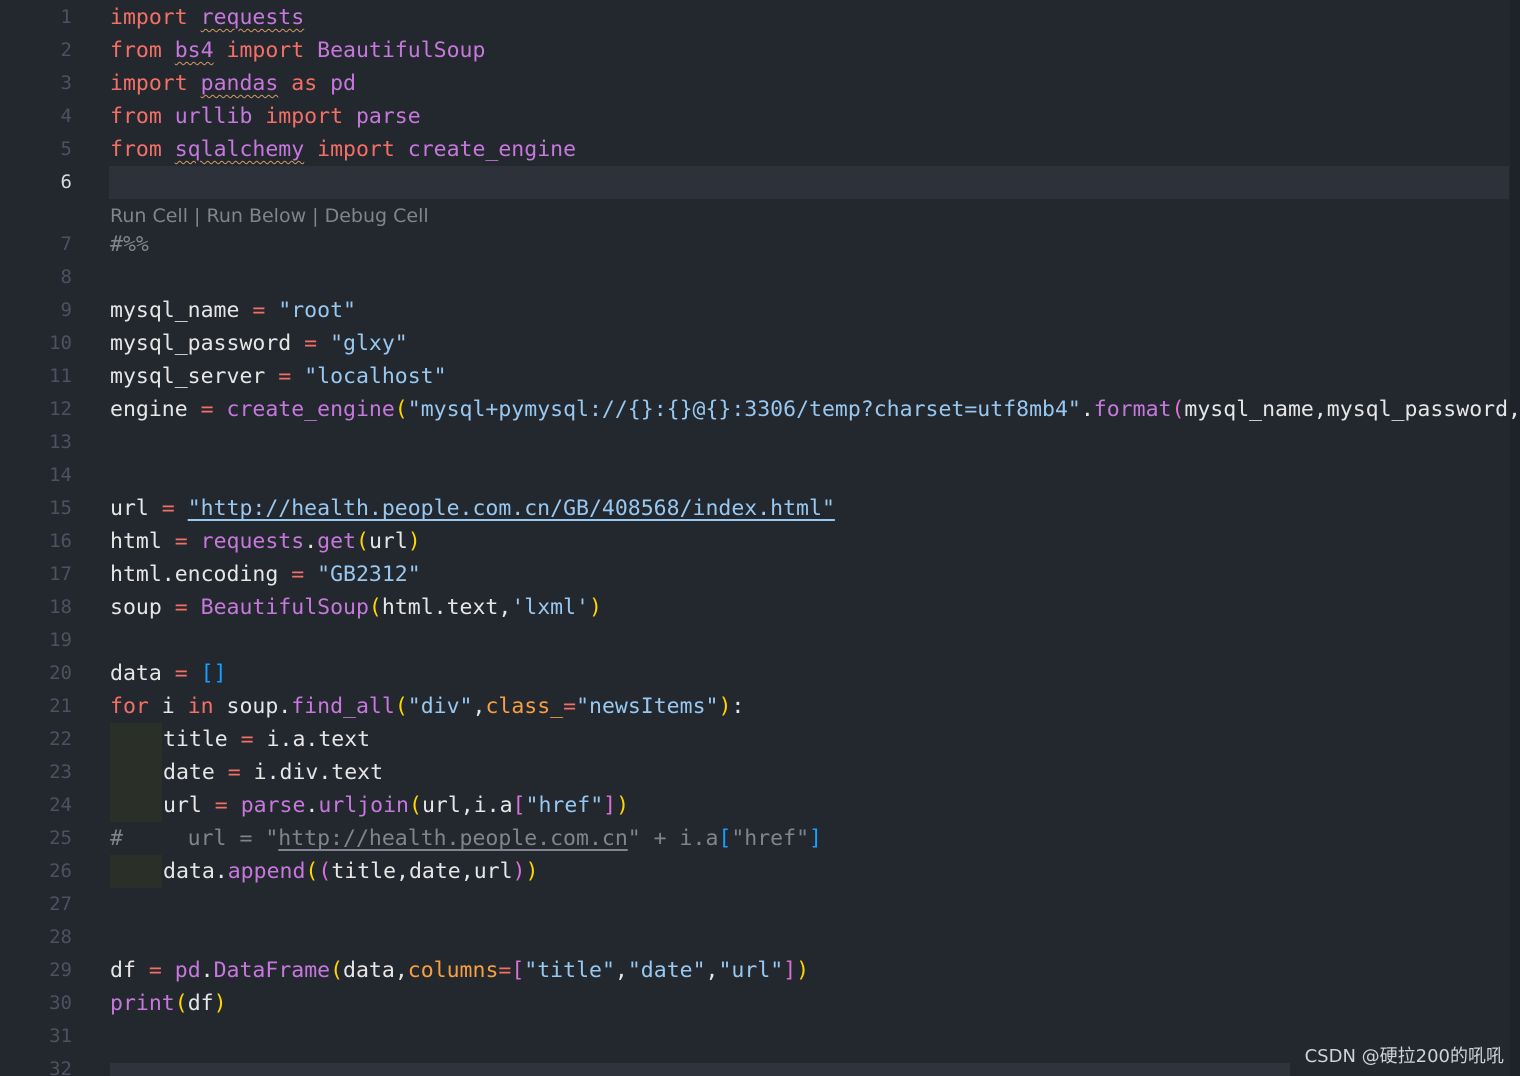 The height and width of the screenshot is (1076, 1520). I want to click on bracket: ], so click(610, 805).